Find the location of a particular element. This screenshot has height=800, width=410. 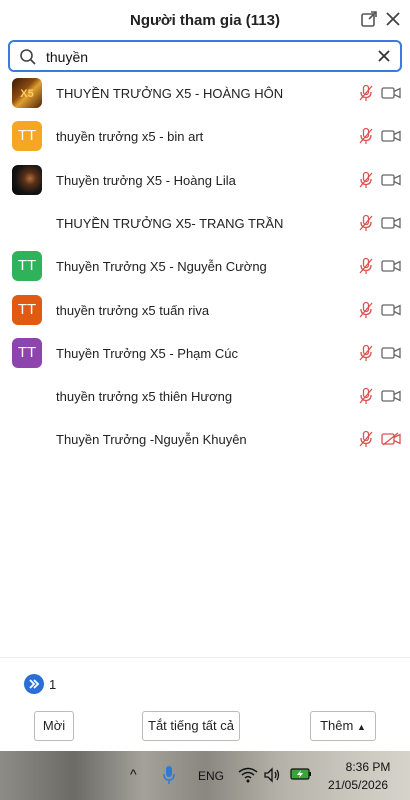

participant-name: thuyền trưởng x5 - bin art is located at coordinates (130, 136).